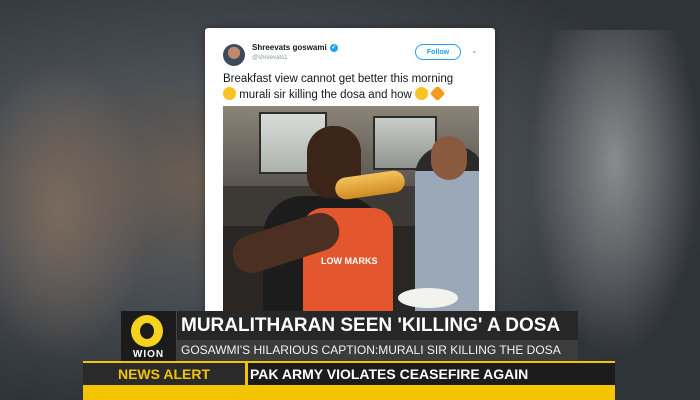  What do you see at coordinates (437, 93) in the screenshot?
I see `orange-heart-icon` at bounding box center [437, 93].